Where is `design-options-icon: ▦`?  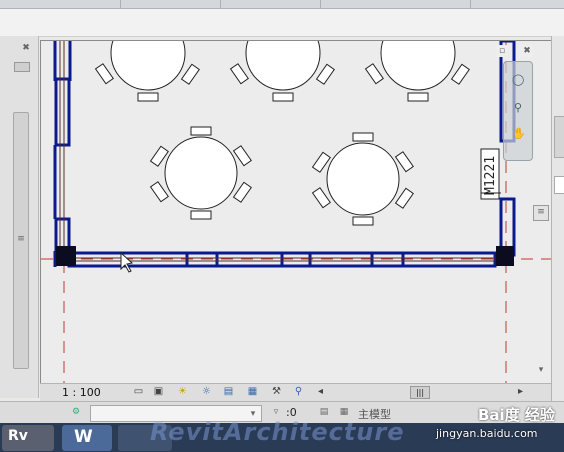 design-options-icon: ▦ is located at coordinates (344, 412).